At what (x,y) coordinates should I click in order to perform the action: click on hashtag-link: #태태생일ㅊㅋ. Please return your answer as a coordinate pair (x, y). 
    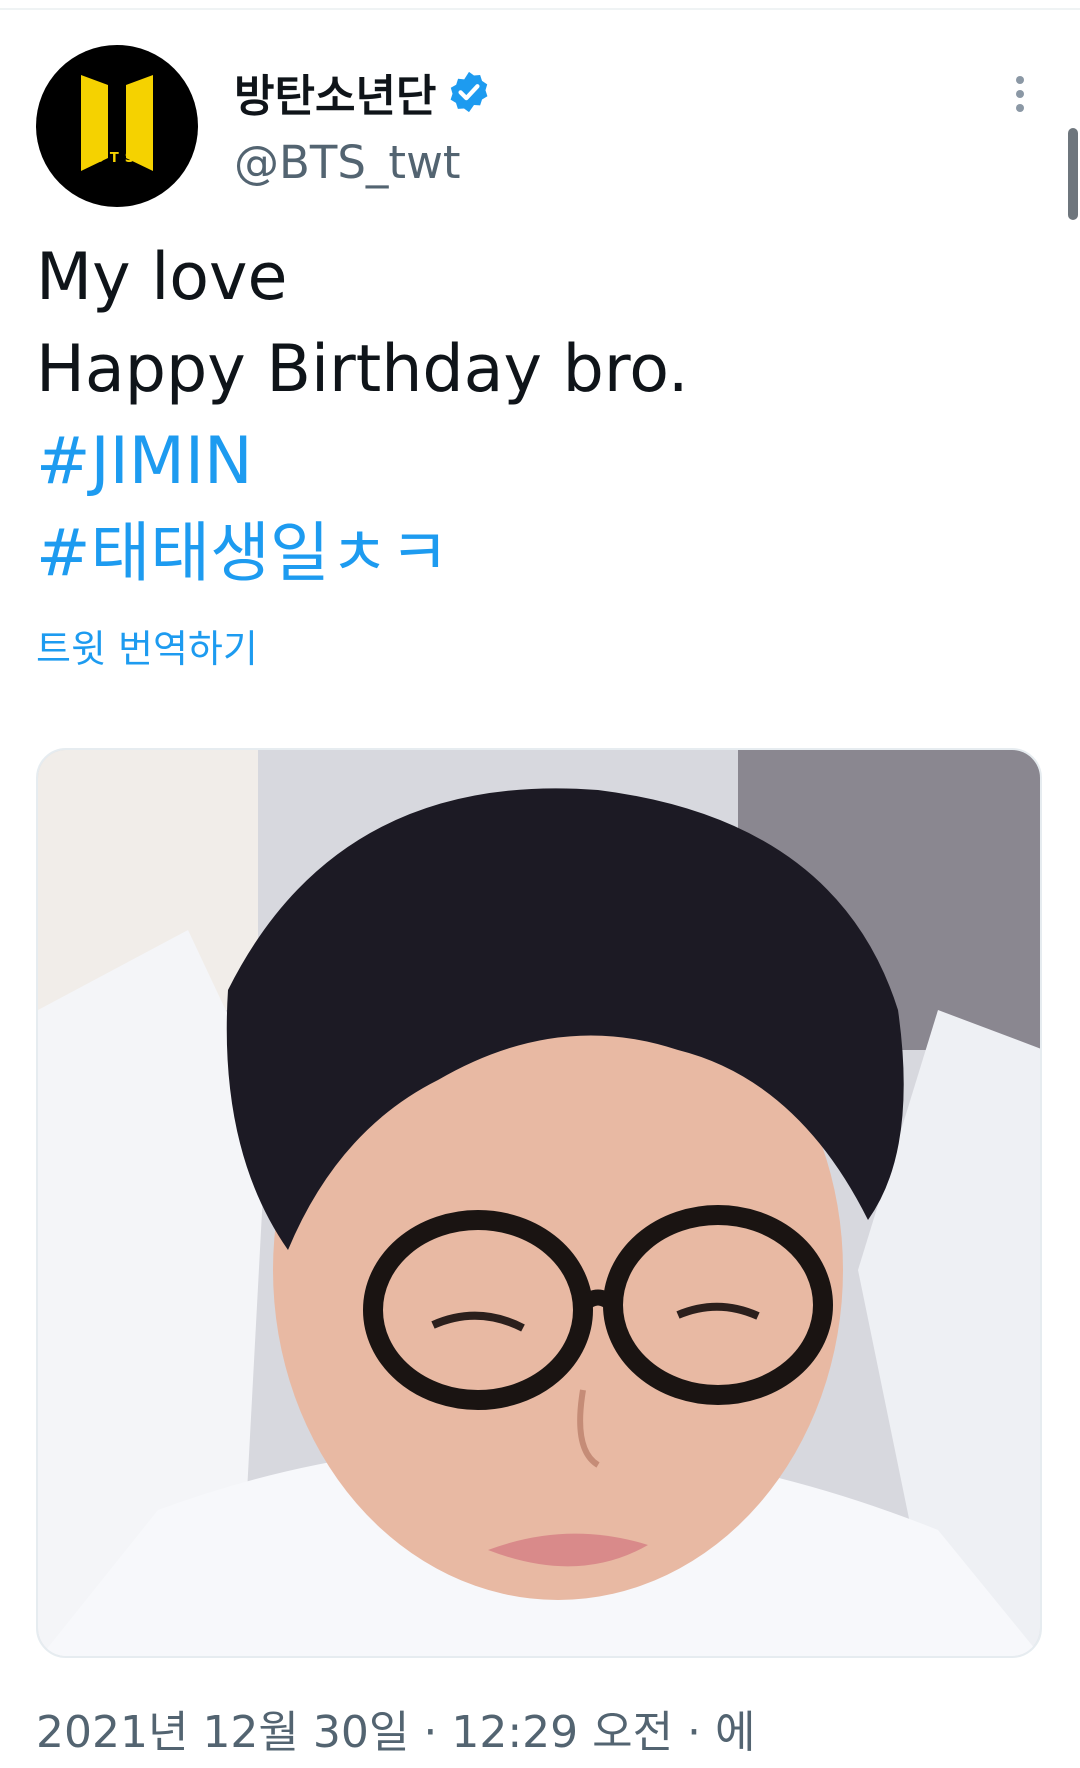
    Looking at the image, I should click on (541, 554).